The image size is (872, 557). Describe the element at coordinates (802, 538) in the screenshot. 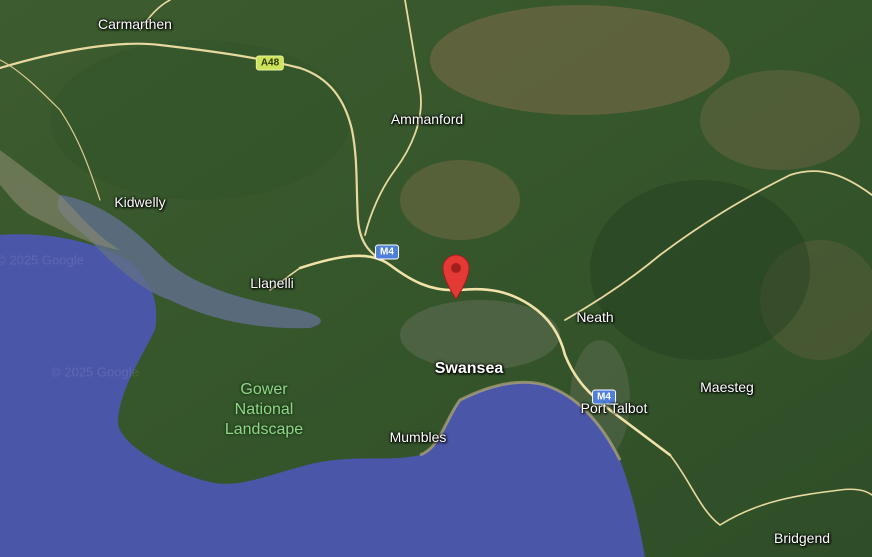

I see `place-label-bridgend: Bridgend` at that location.